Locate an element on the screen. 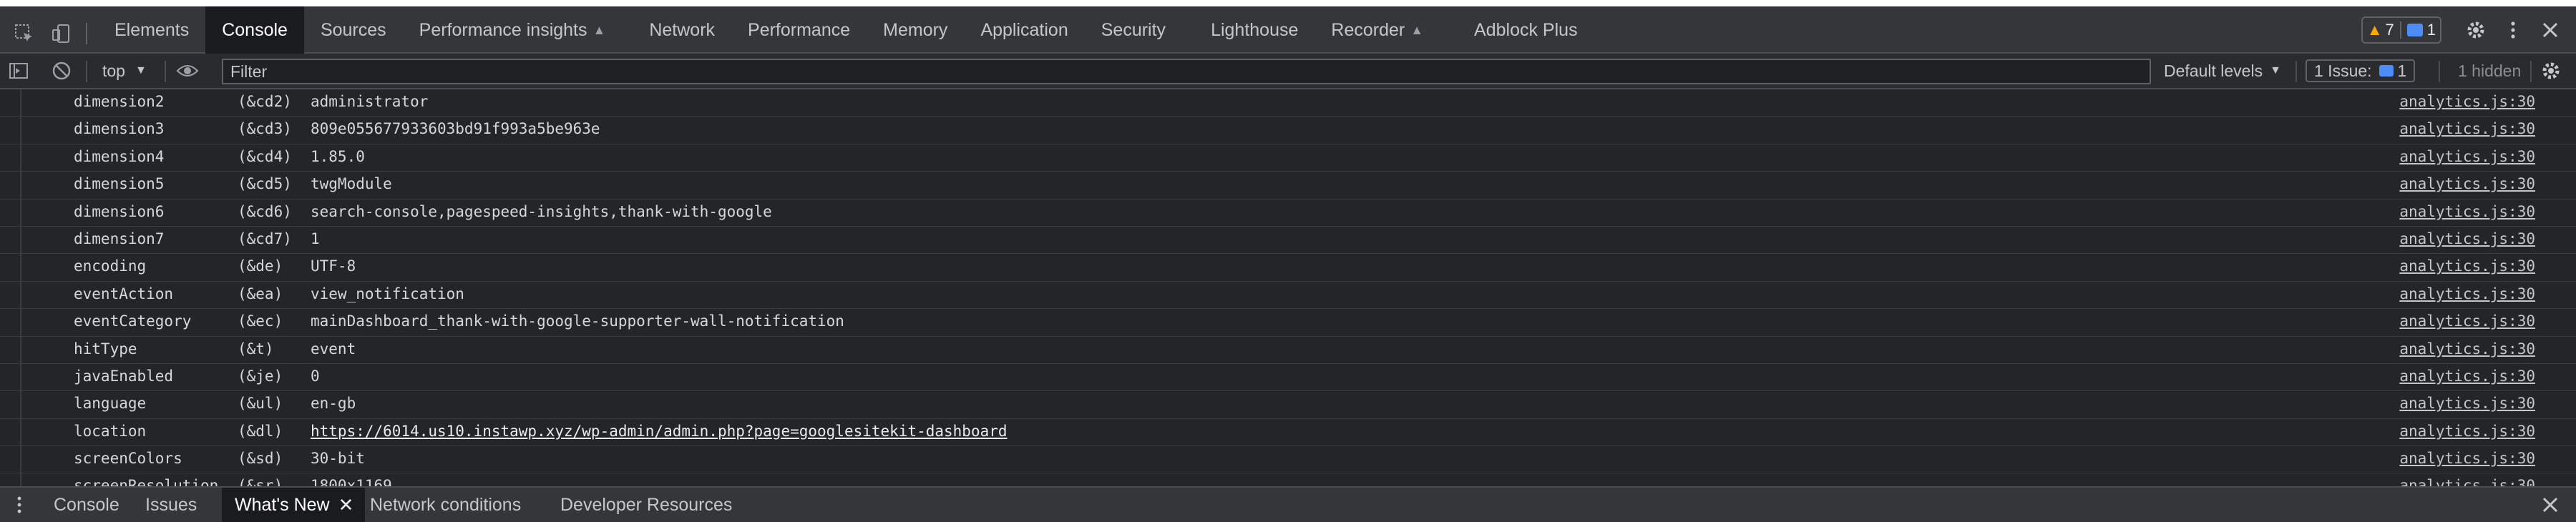  close-devtools-icon is located at coordinates (2550, 30).